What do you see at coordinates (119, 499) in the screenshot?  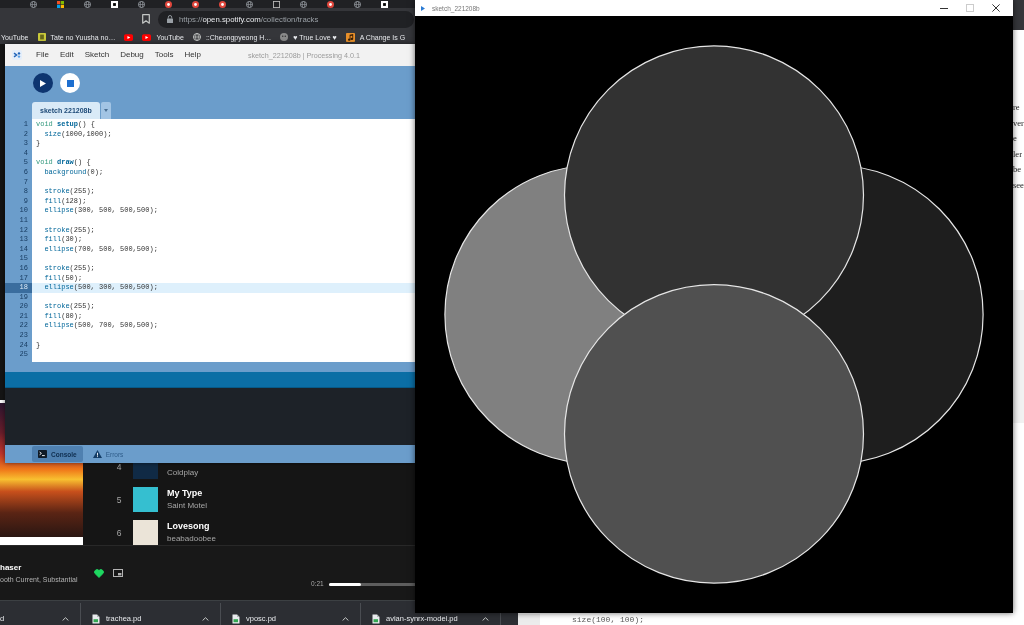 I see `track-number: 5` at bounding box center [119, 499].